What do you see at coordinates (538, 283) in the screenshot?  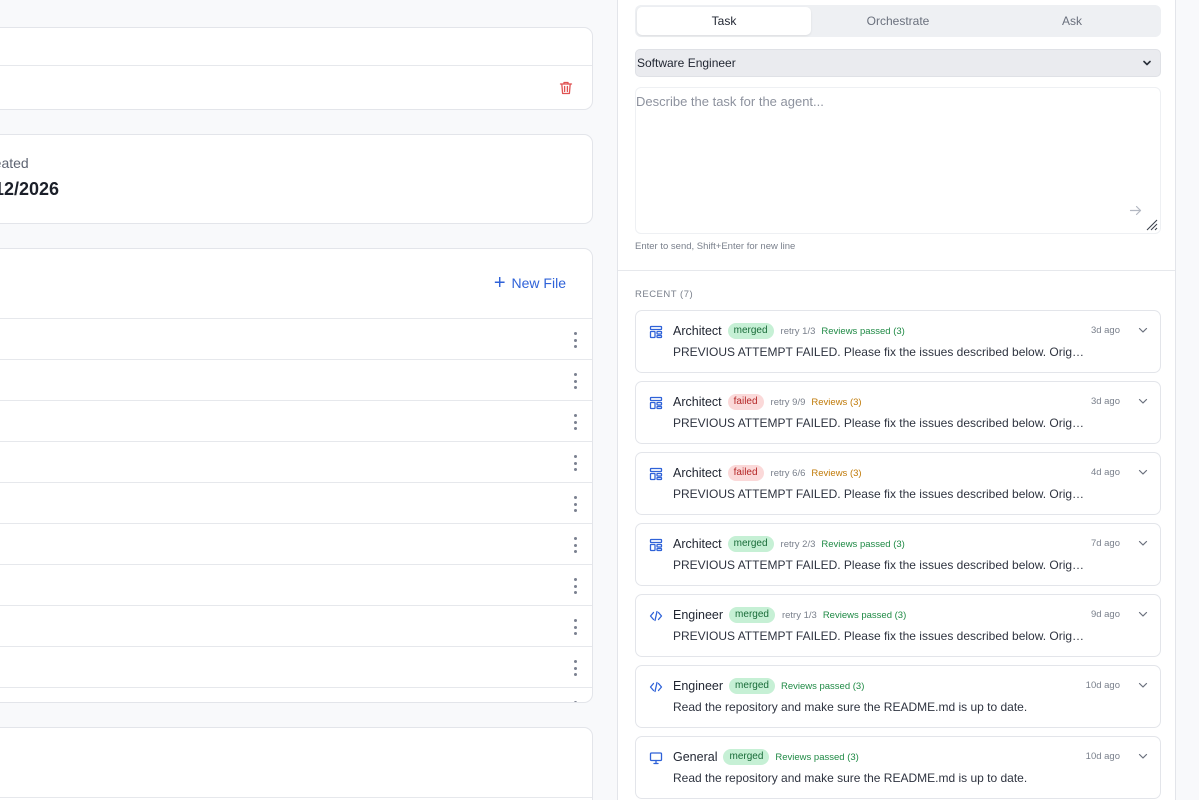 I see `new-file-label: New File` at bounding box center [538, 283].